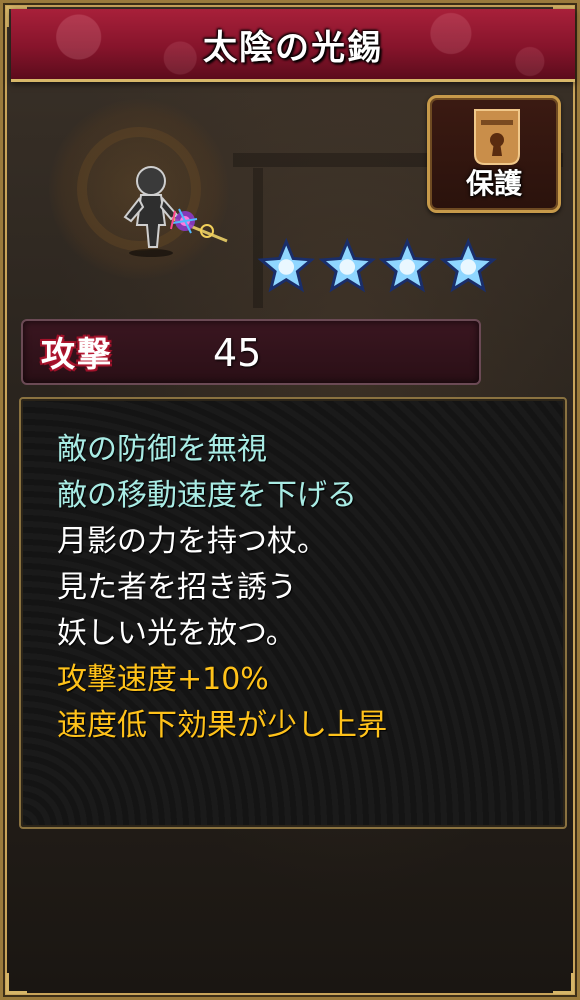 The height and width of the screenshot is (1000, 580). I want to click on item-name: 太陰の光錫, so click(293, 47).